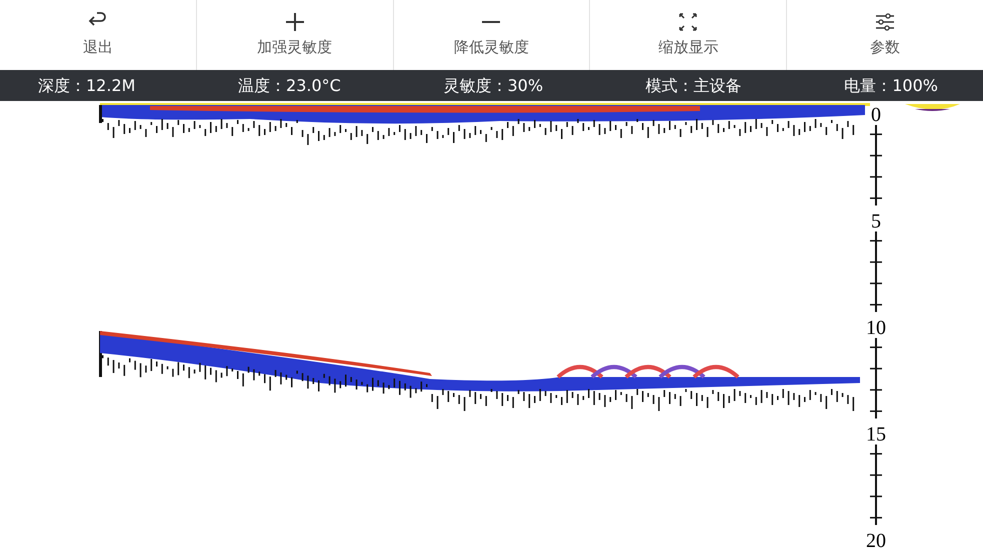 The width and height of the screenshot is (983, 552). I want to click on sliders-icon, so click(885, 22).